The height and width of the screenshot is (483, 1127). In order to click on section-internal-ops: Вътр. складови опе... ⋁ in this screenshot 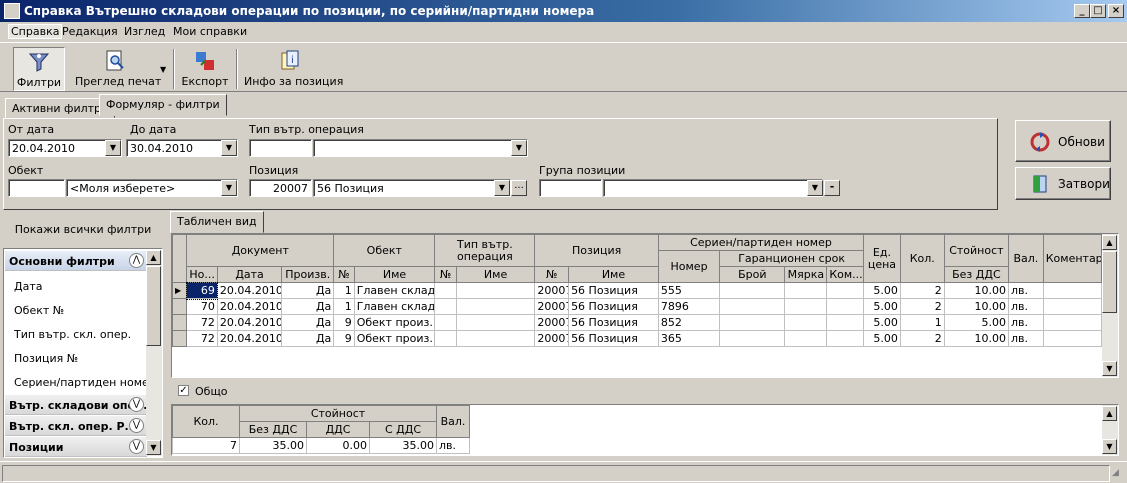, I will do `click(76, 405)`.